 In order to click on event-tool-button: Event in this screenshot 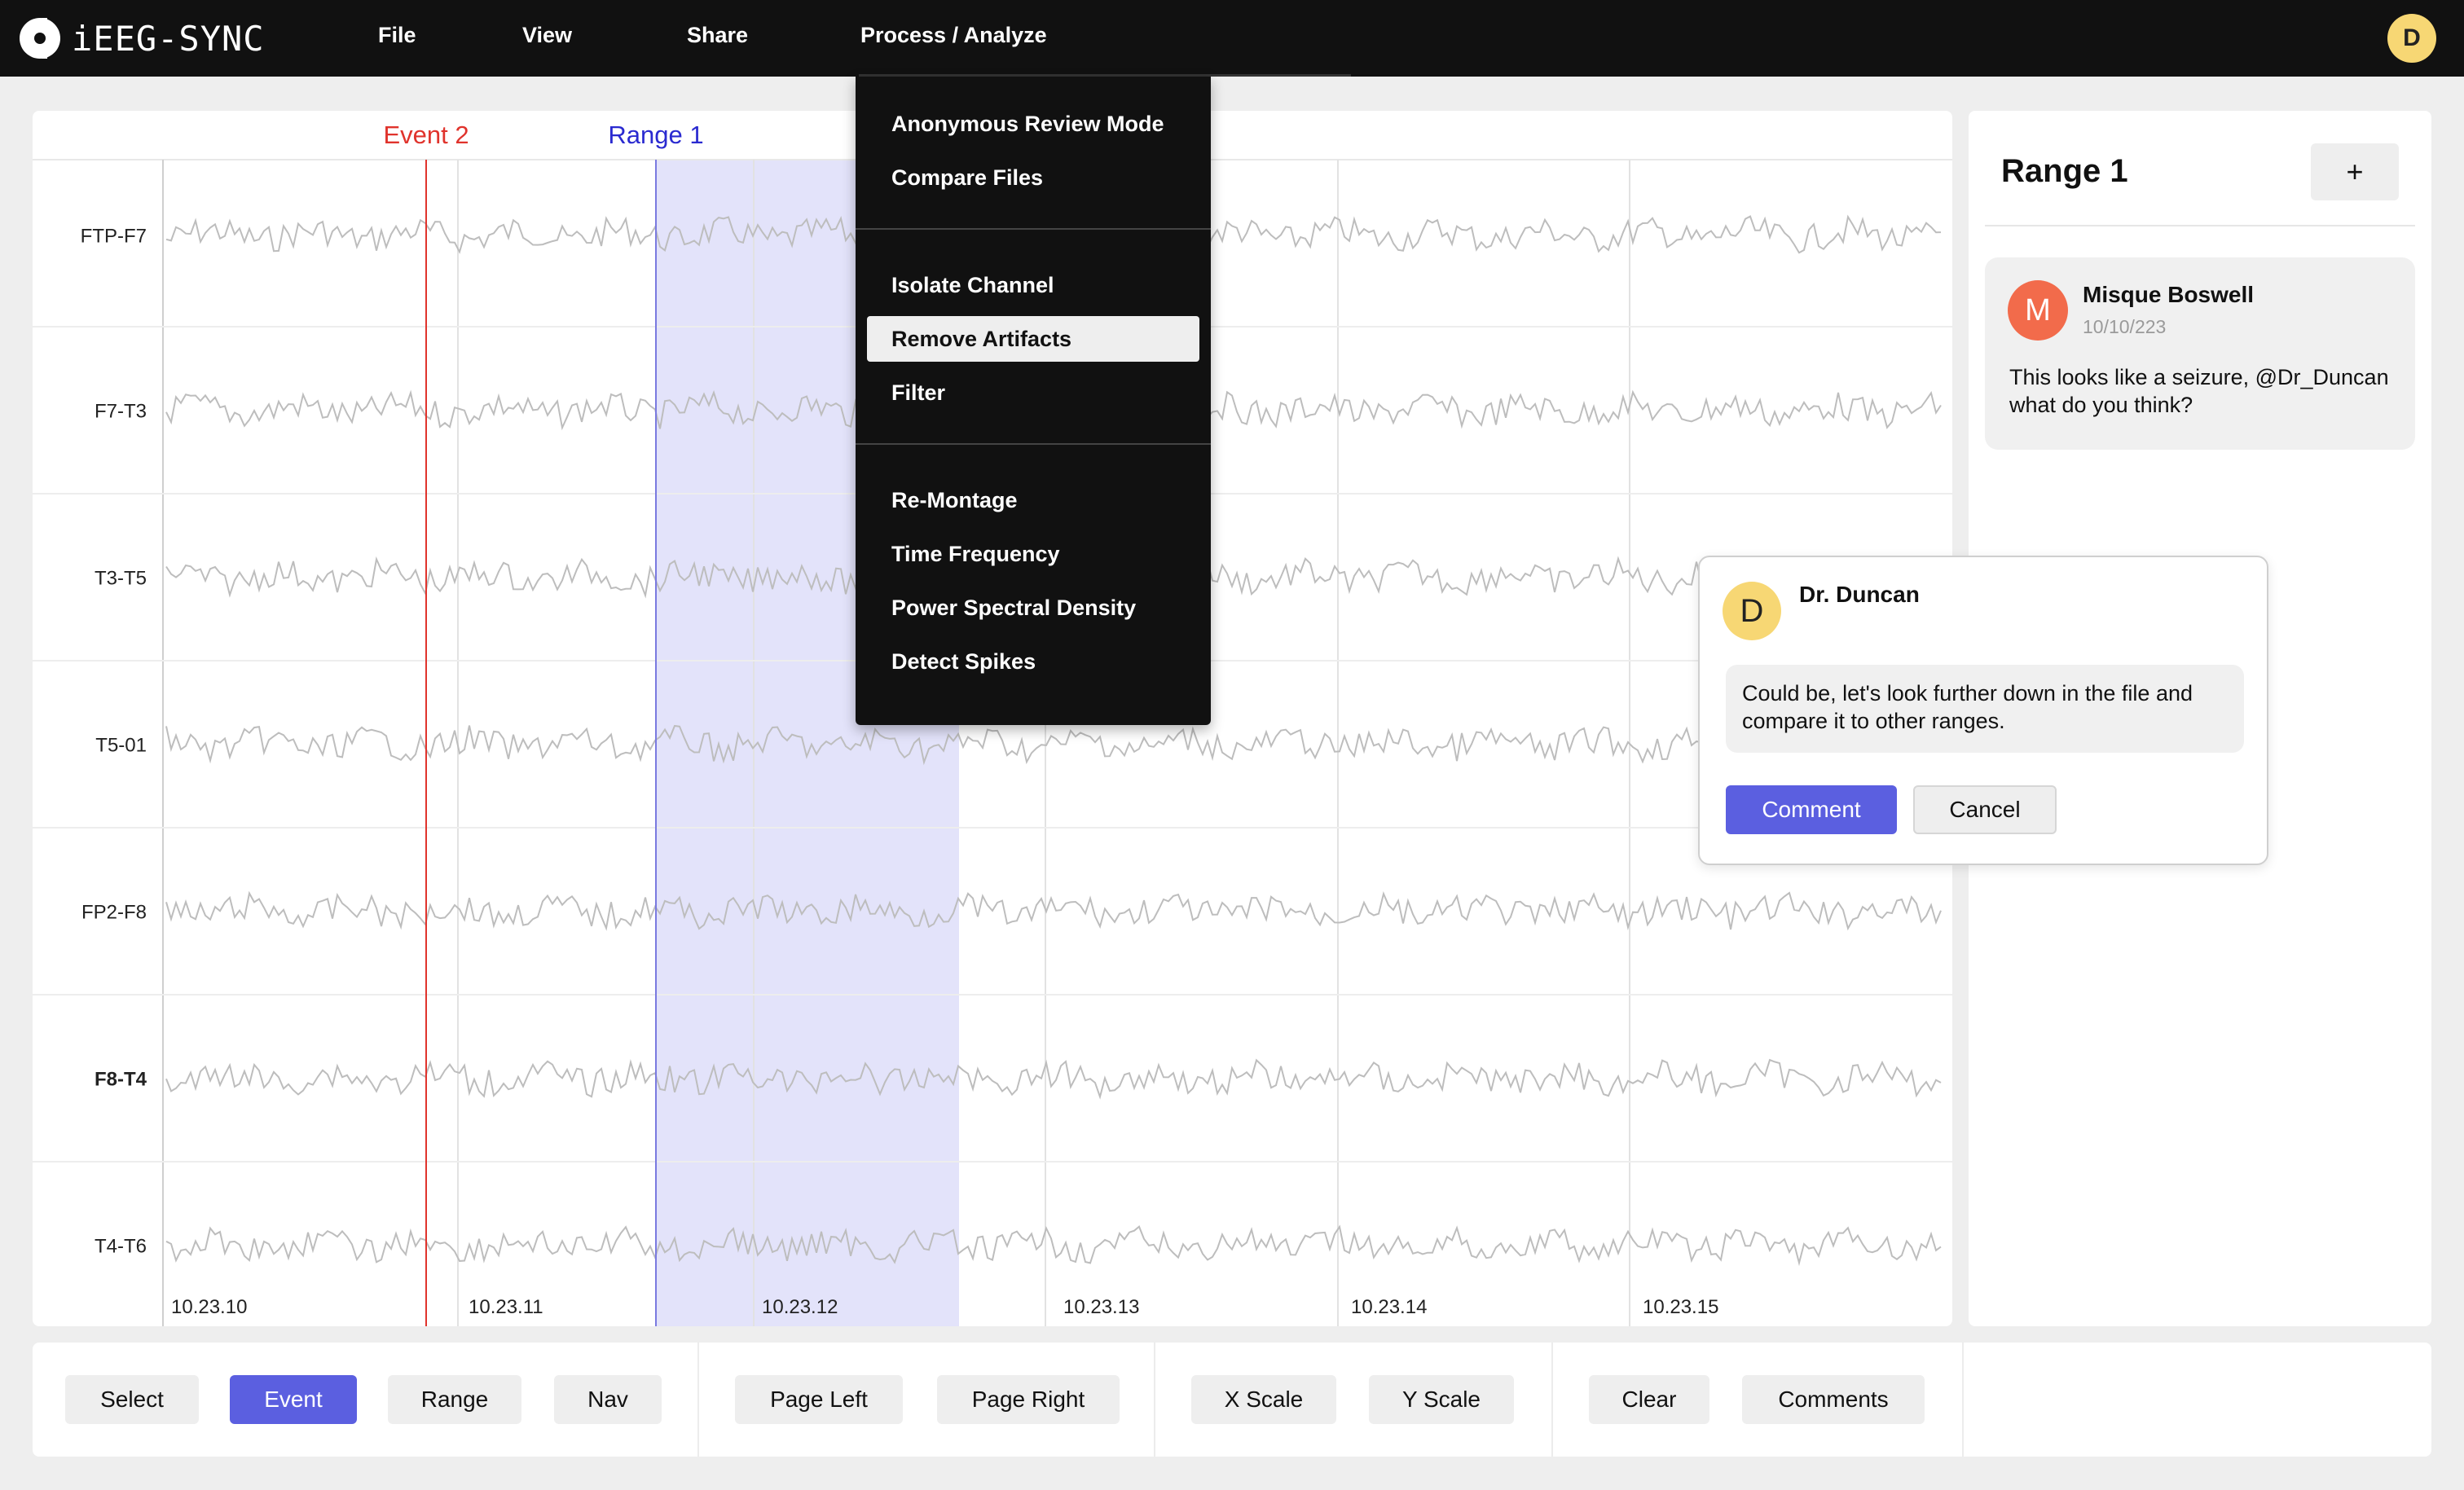, I will do `click(293, 1399)`.